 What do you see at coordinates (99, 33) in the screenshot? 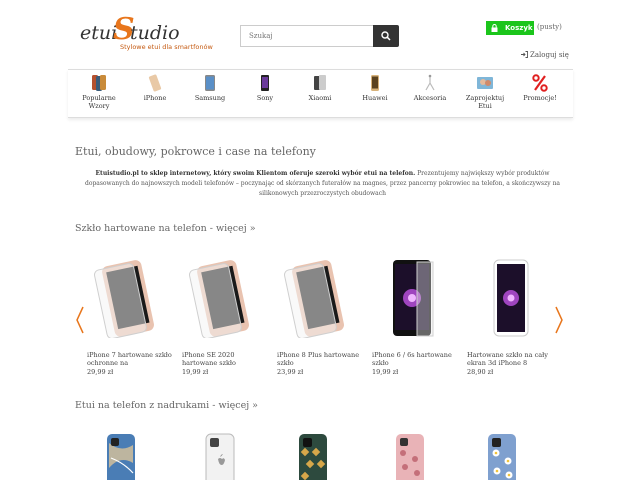
I see `logo-etui: etui` at bounding box center [99, 33].